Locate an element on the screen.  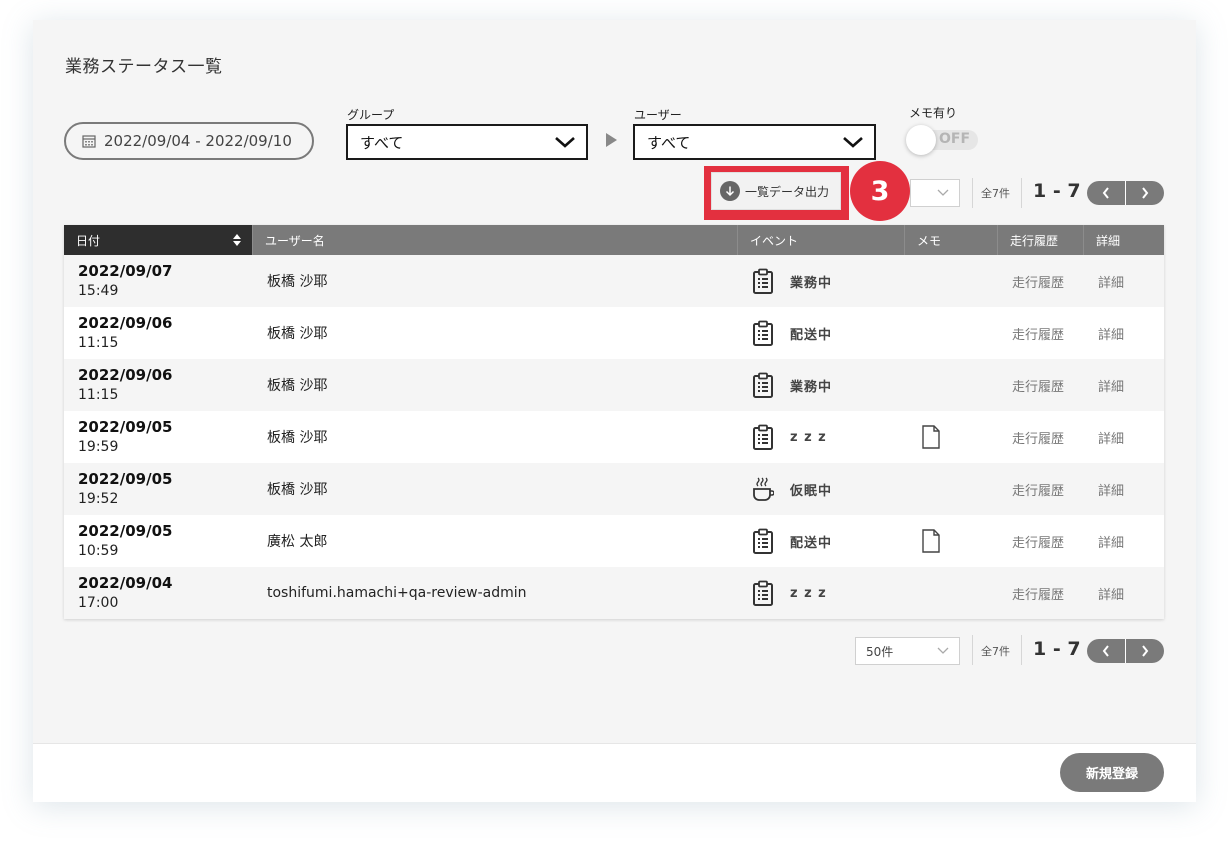
group-select-value: すべて is located at coordinates (382, 142).